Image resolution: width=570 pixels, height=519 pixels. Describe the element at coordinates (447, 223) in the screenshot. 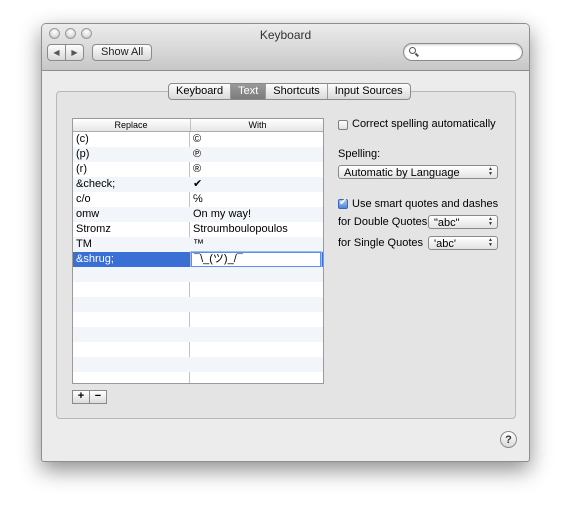

I see `double-quotes-value: "abc"` at that location.